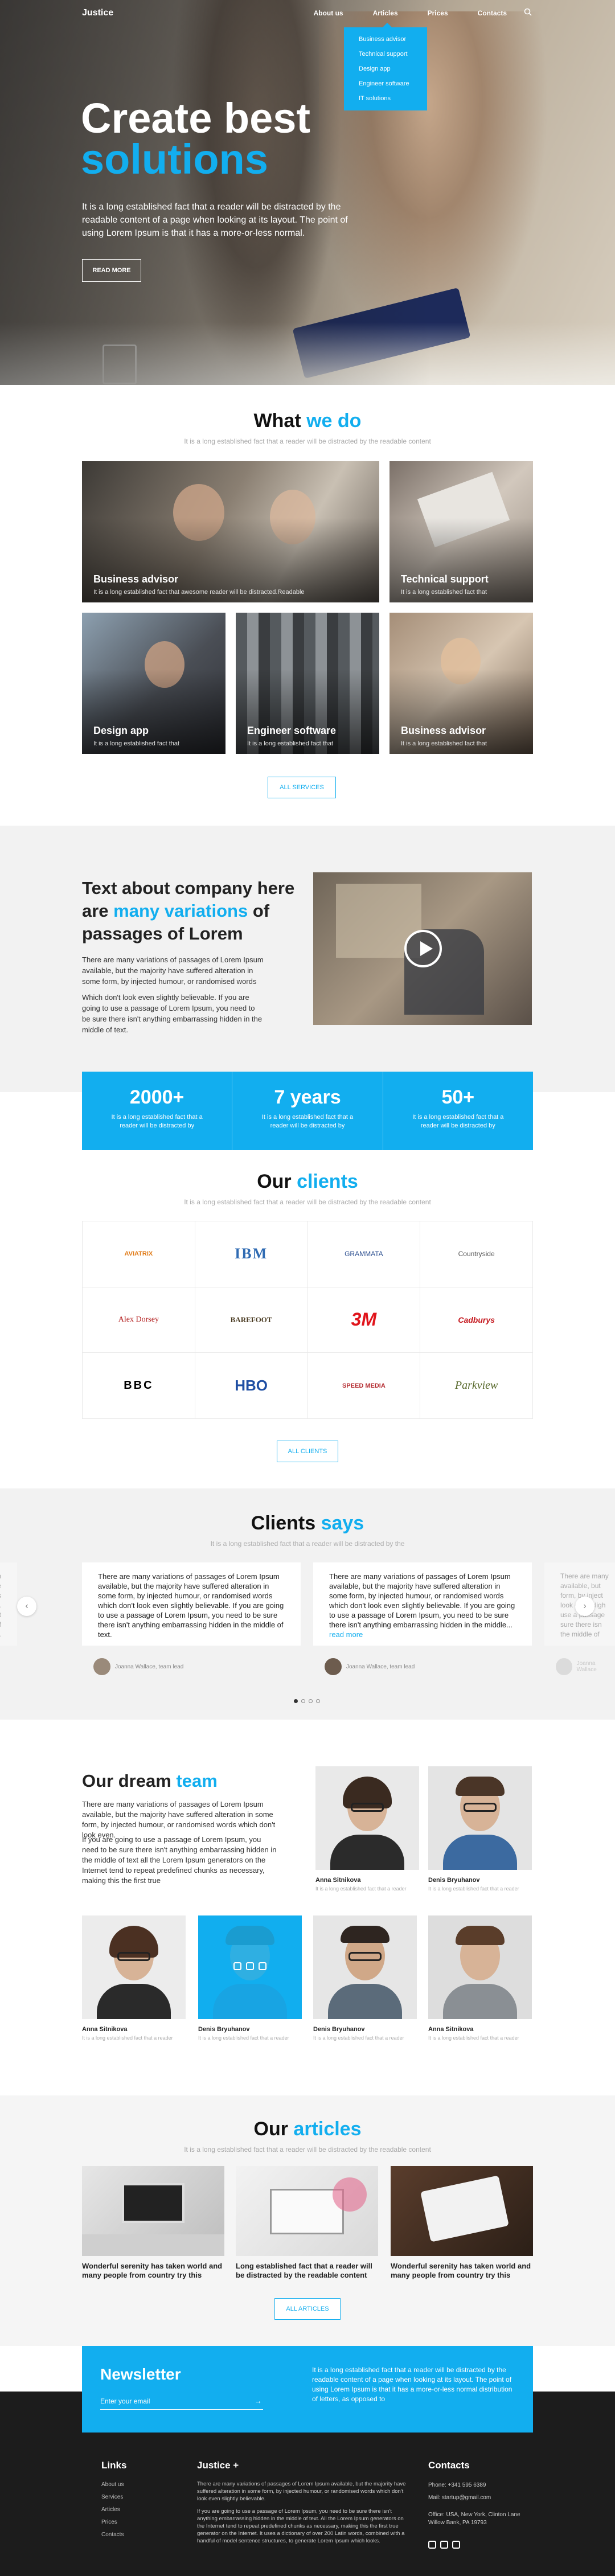  Describe the element at coordinates (112, 2497) in the screenshot. I see `footer-link: Services` at that location.